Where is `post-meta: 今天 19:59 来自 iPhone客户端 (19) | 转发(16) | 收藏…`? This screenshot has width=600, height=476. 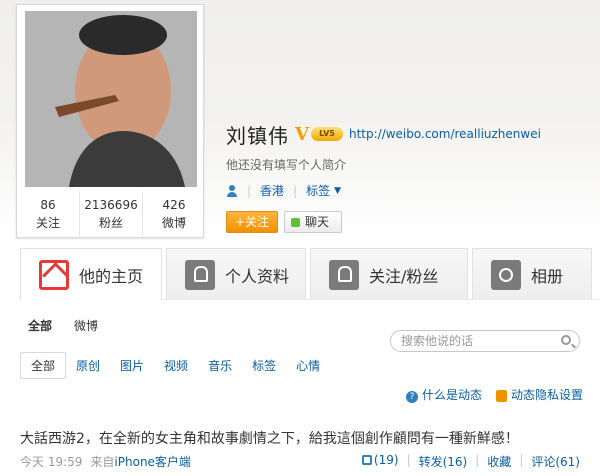 post-meta: 今天 19:59 来自 iPhone客户端 (19) | 转发(16) | 收藏… is located at coordinates (310, 461).